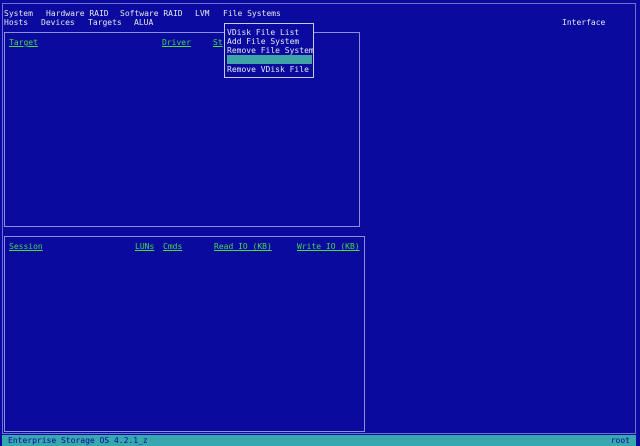 This screenshot has width=640, height=446. What do you see at coordinates (16, 22) in the screenshot?
I see `menu-hosts: Hosts` at bounding box center [16, 22].